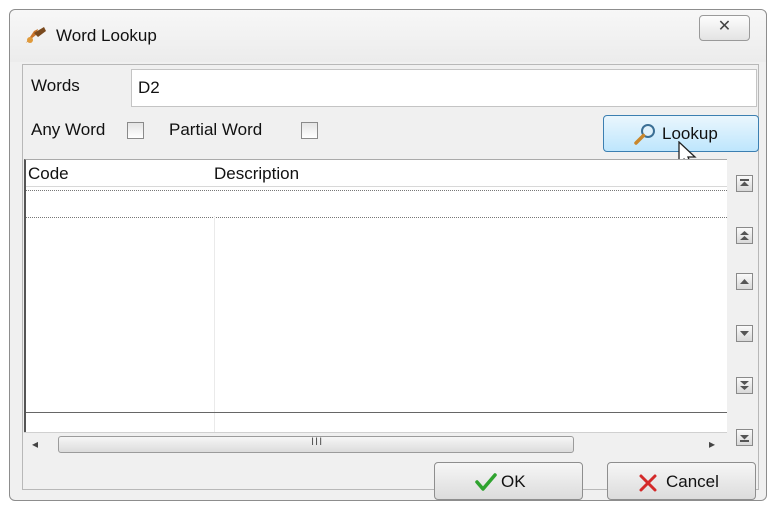 The width and height of the screenshot is (775, 511). I want to click on next-page-button, so click(744, 385).